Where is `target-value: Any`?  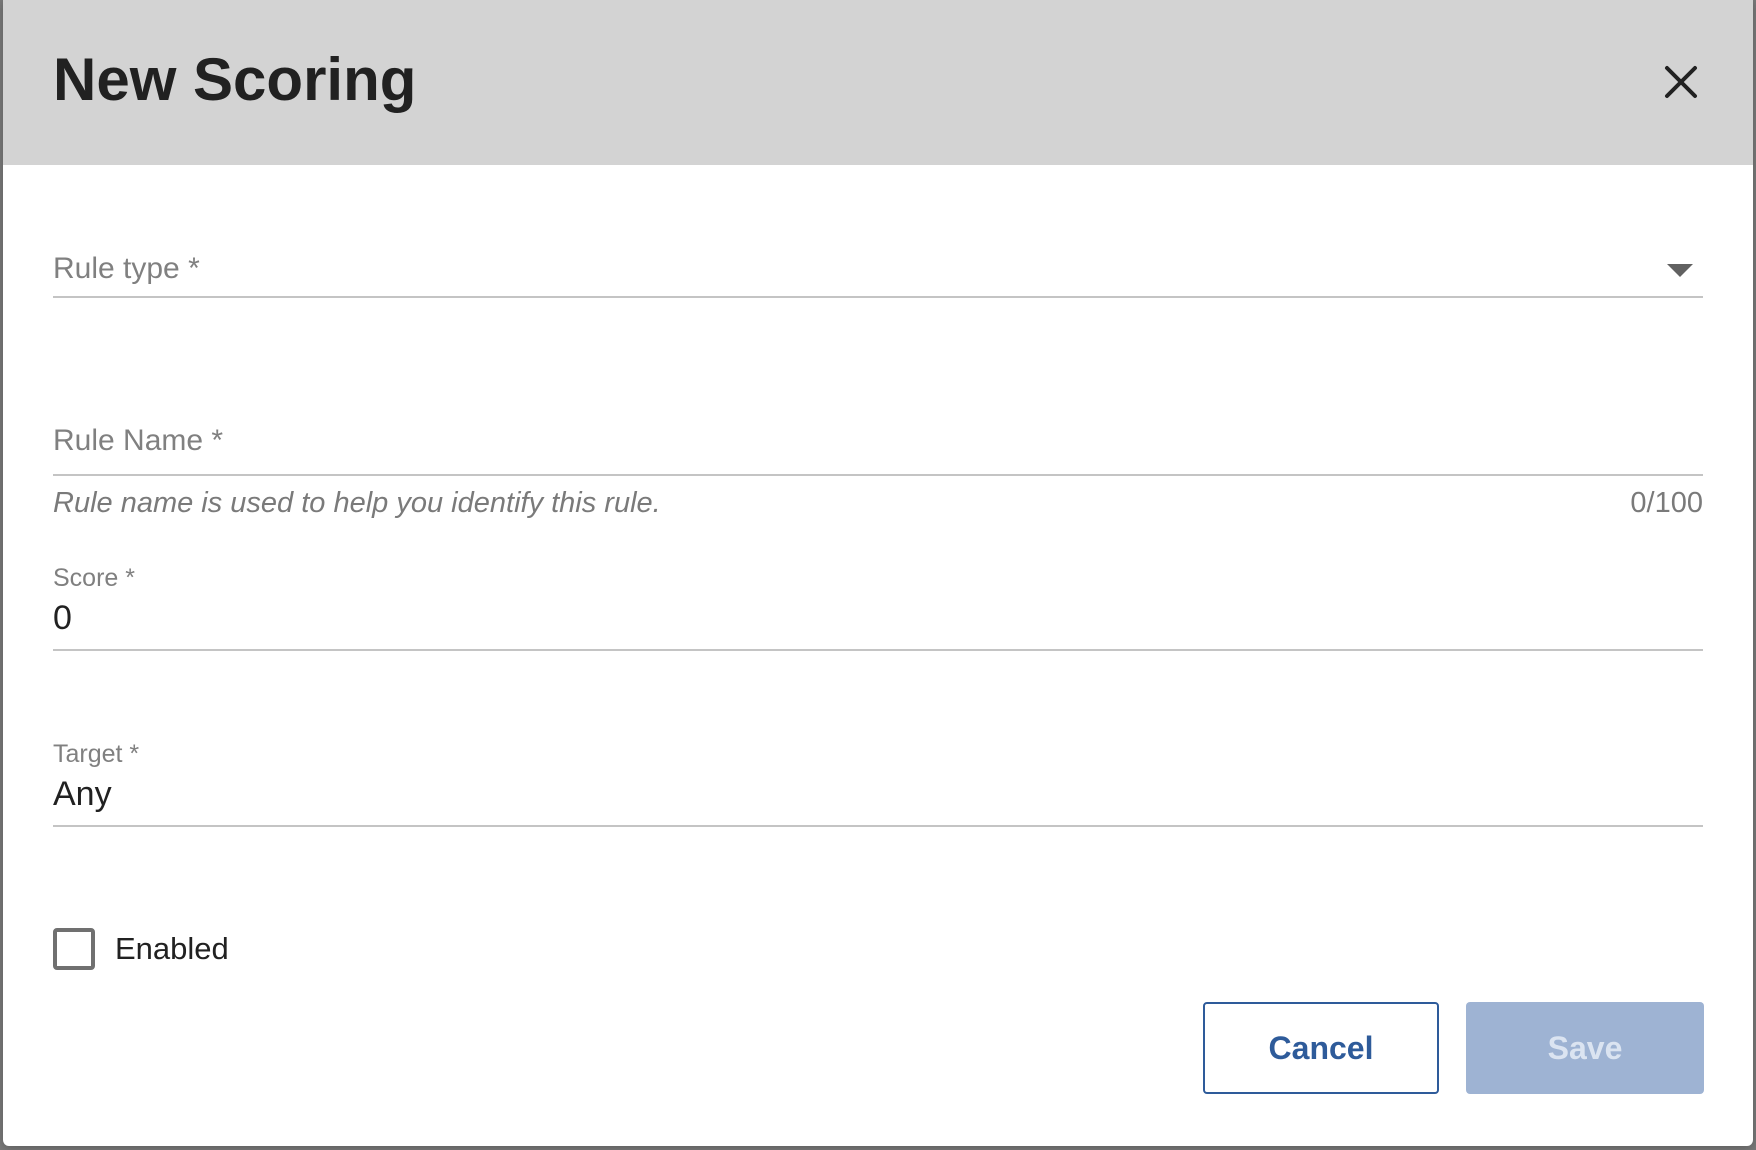 target-value: Any is located at coordinates (82, 794).